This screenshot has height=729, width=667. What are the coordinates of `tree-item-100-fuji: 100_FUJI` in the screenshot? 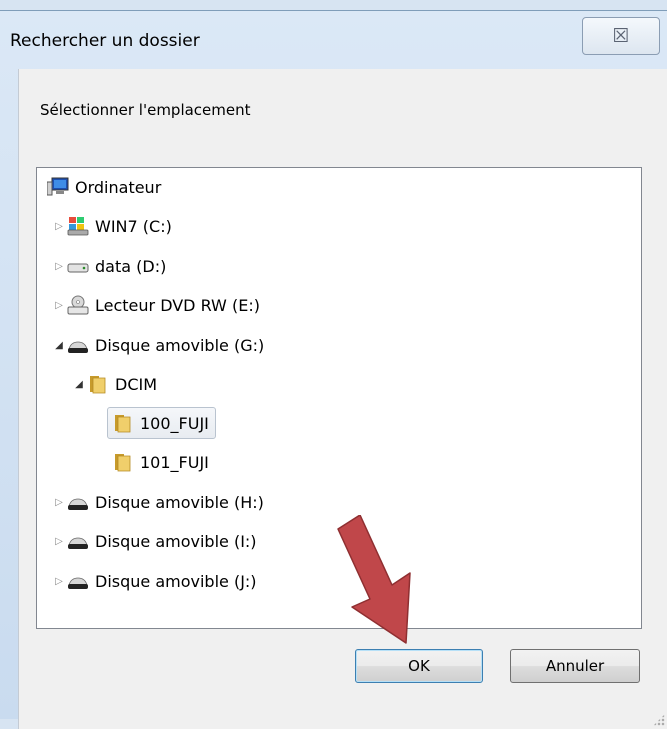 It's located at (161, 423).